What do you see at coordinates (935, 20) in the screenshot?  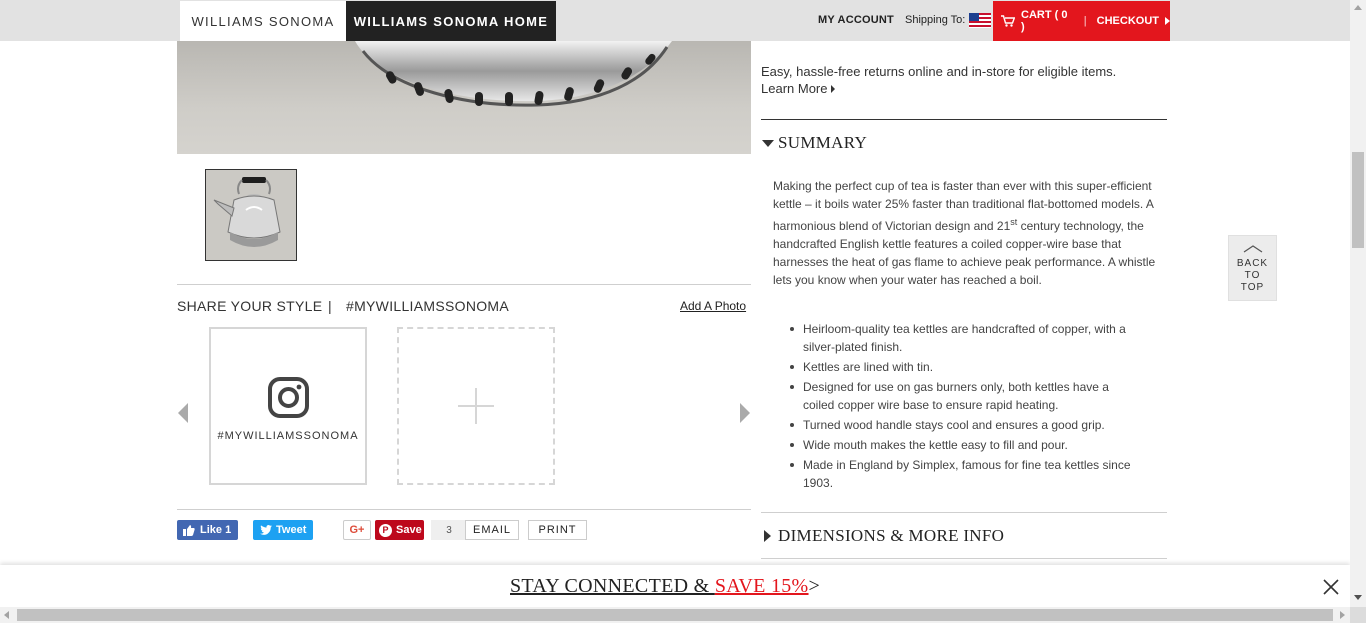 I see `shipping-to-label: Shipping To:` at bounding box center [935, 20].